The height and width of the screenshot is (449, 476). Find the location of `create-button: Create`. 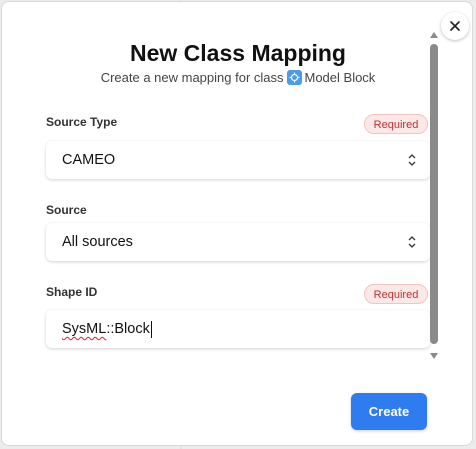

create-button: Create is located at coordinates (389, 411).